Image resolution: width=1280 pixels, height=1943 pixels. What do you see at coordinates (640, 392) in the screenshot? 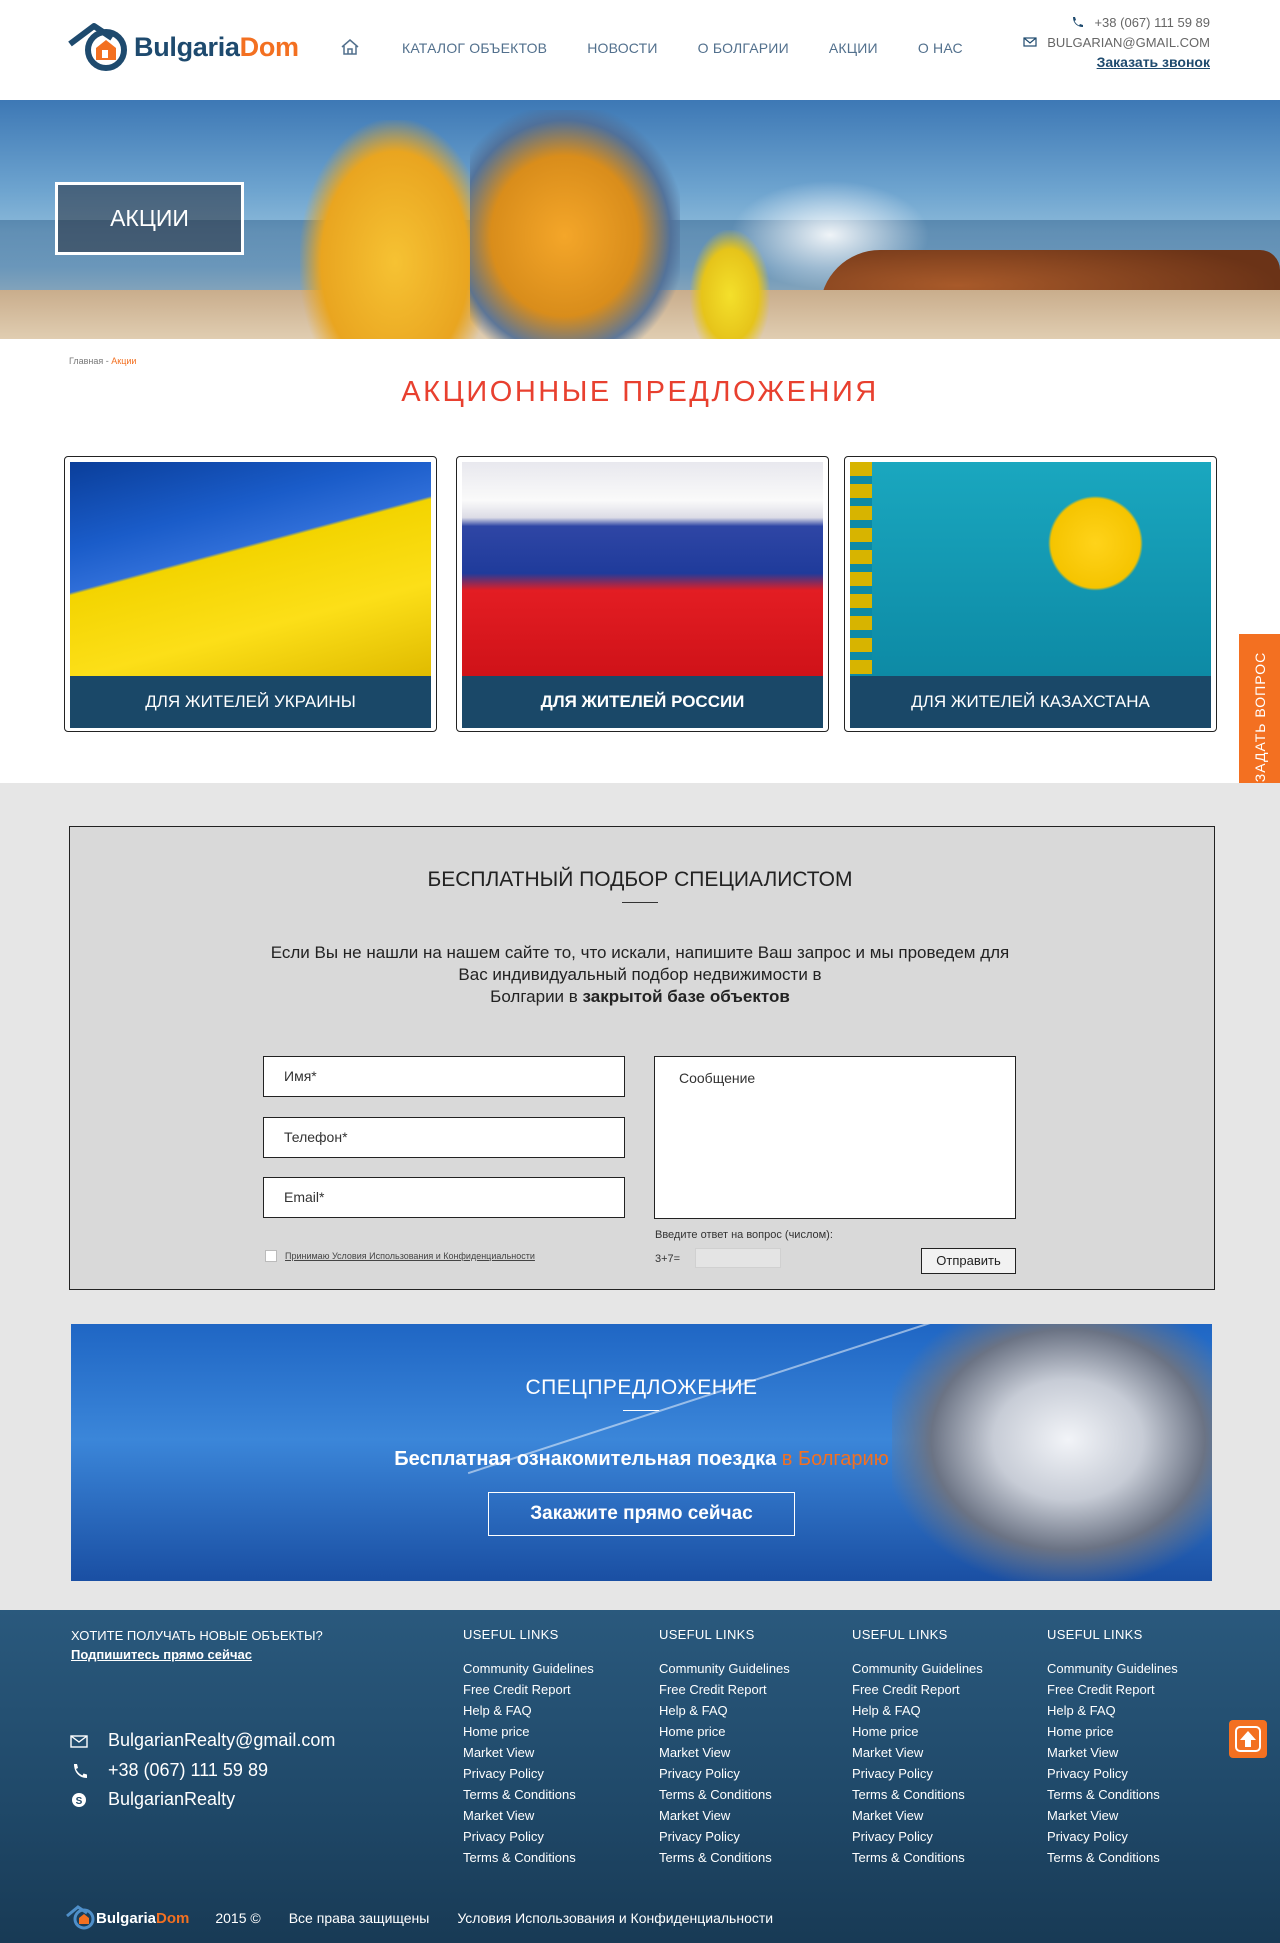
I see `page-title: АКЦИОННЫЕ ПРЕДЛОЖЕНИЯ` at bounding box center [640, 392].